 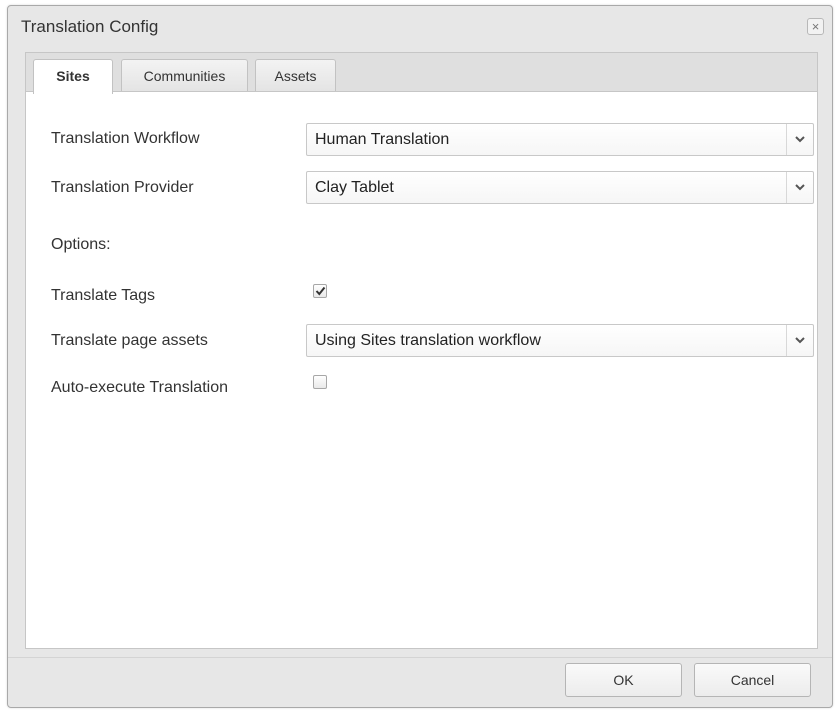 I want to click on translation-workflow-value: Human Translation, so click(x=382, y=139).